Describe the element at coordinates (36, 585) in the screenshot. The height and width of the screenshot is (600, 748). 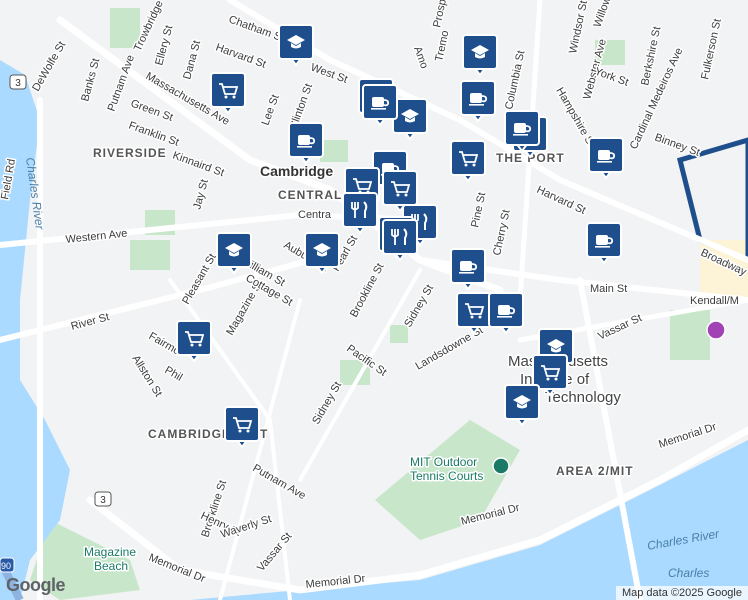
I see `google-logo: Google` at that location.